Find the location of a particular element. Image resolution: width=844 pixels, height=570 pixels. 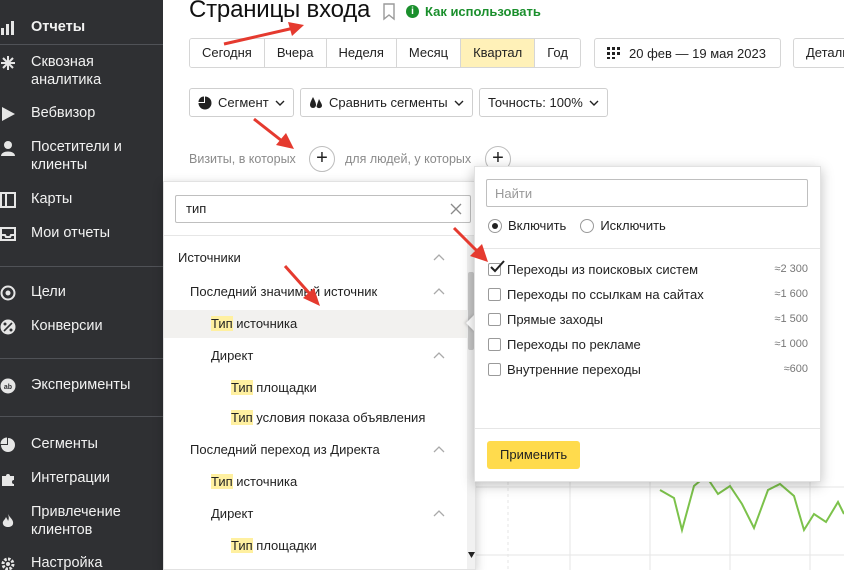

play-icon is located at coordinates (8, 114).